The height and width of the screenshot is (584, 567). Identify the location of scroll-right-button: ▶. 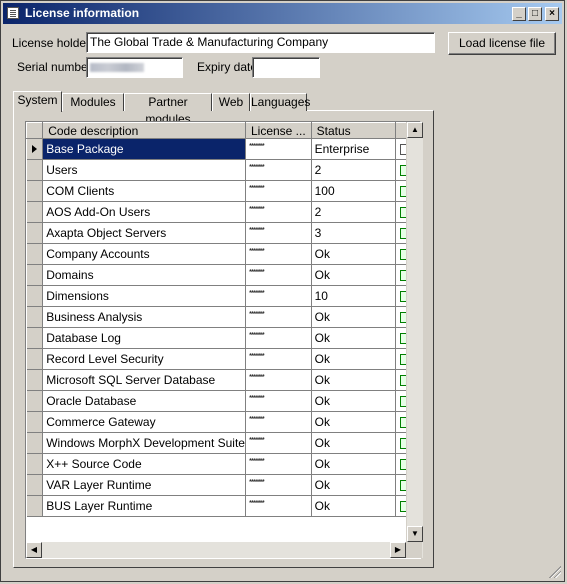
(398, 550).